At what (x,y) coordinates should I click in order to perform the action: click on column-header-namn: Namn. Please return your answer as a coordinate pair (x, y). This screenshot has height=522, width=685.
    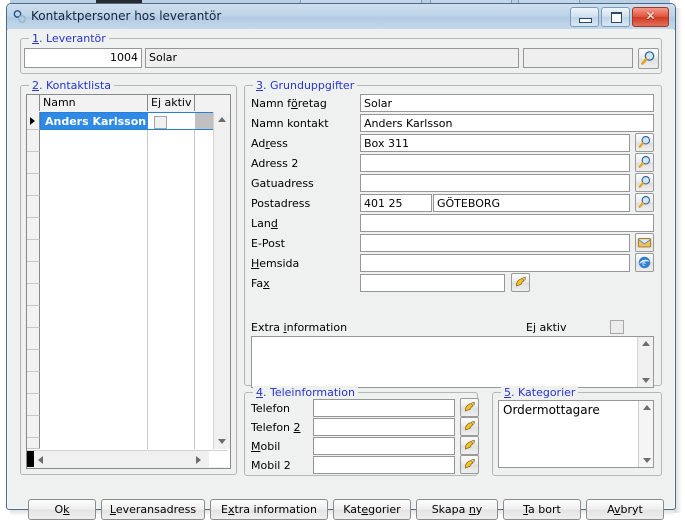
    Looking at the image, I should click on (94, 103).